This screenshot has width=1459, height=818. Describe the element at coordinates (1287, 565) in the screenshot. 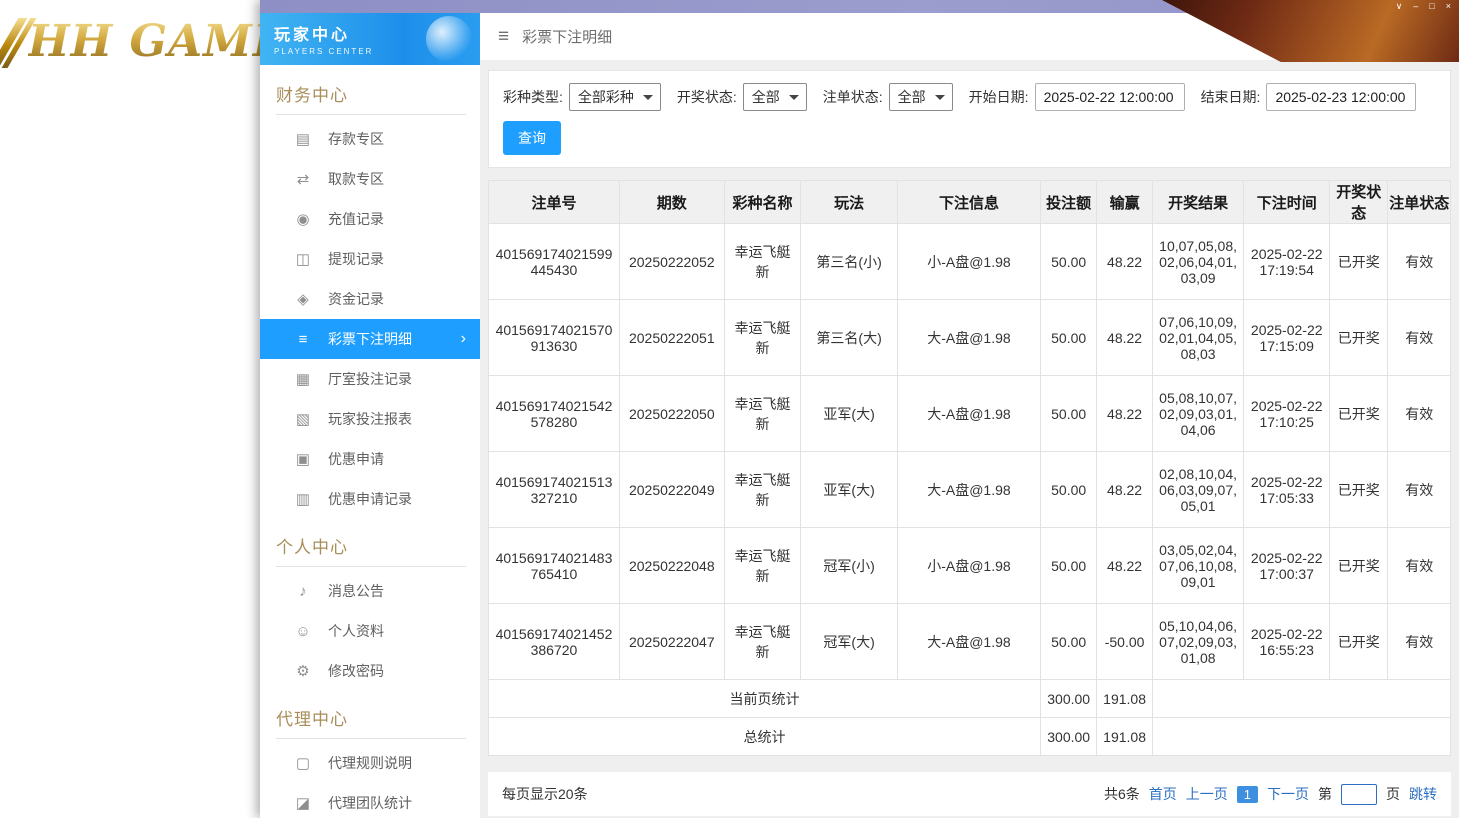

I see `cell-time: 2025-02-22 17:00:37` at that location.